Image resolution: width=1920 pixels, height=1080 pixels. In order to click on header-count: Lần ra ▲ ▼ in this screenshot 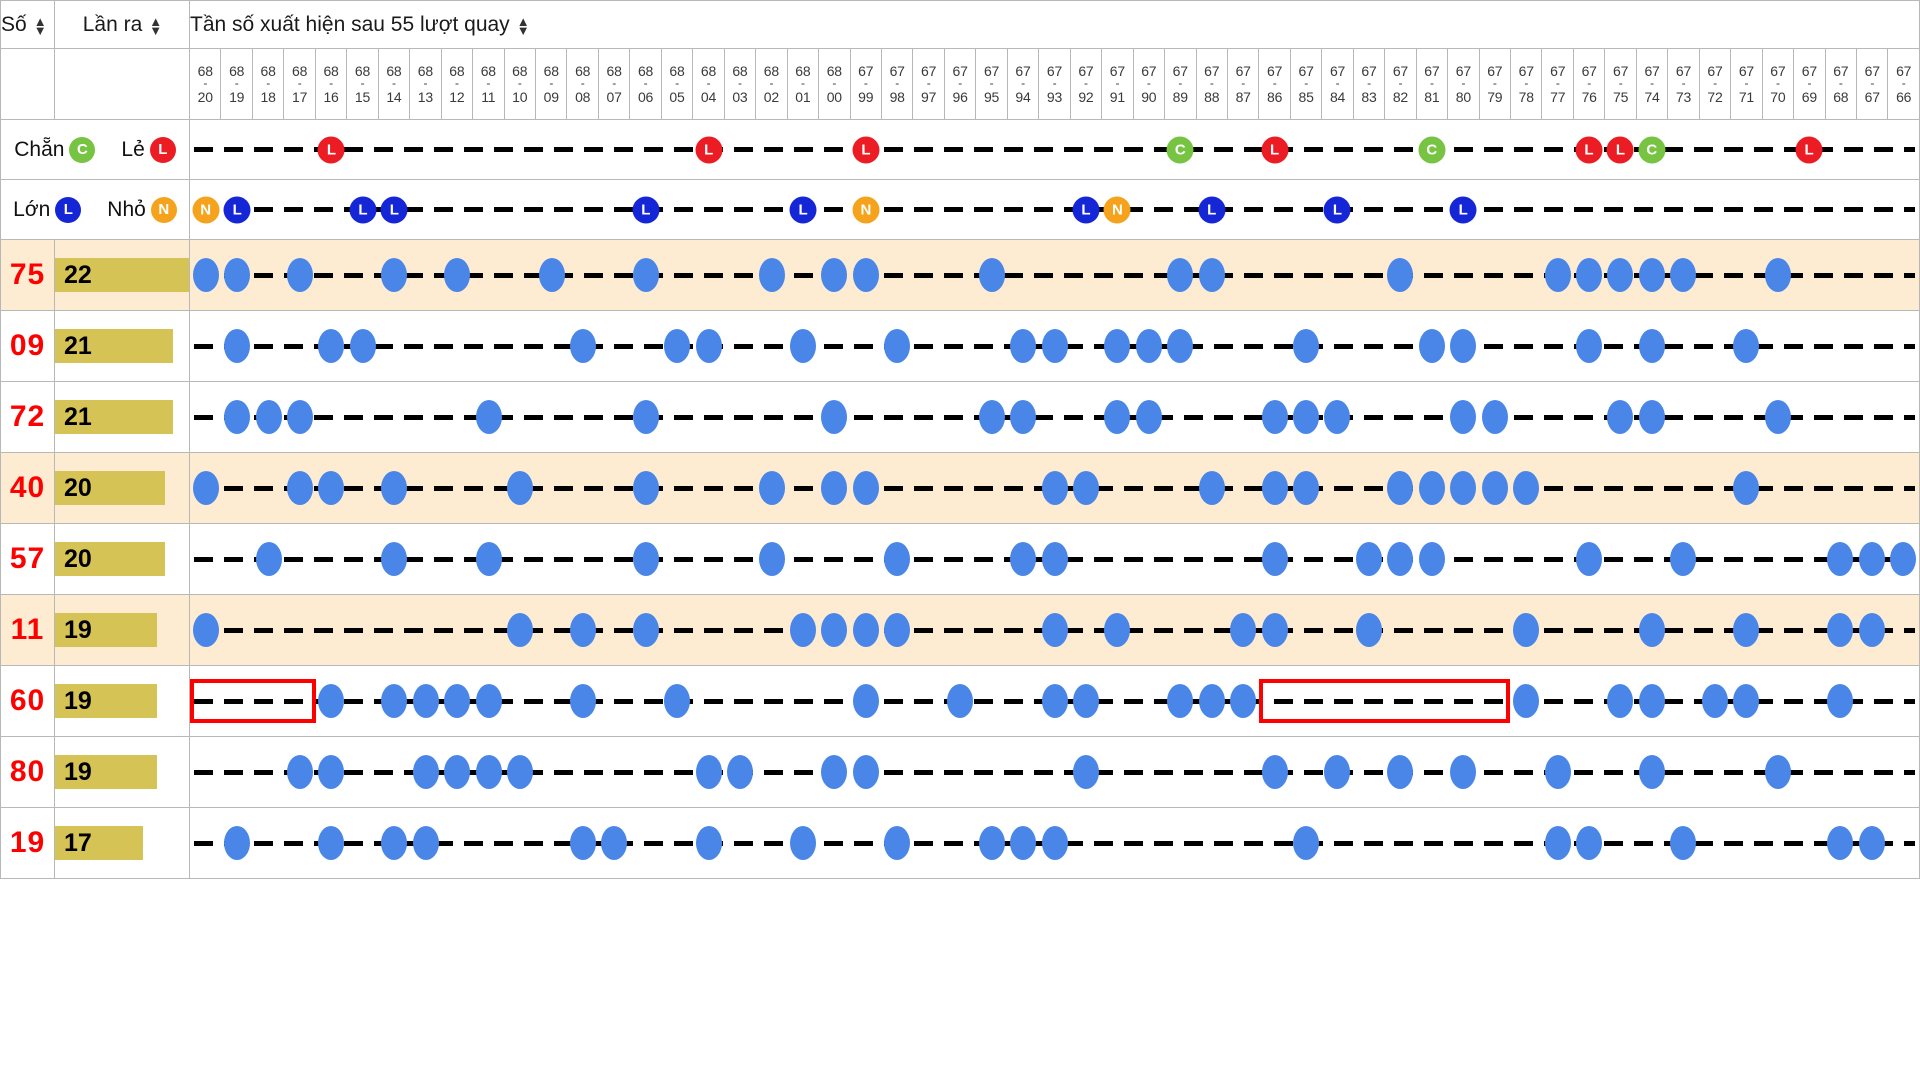, I will do `click(122, 24)`.